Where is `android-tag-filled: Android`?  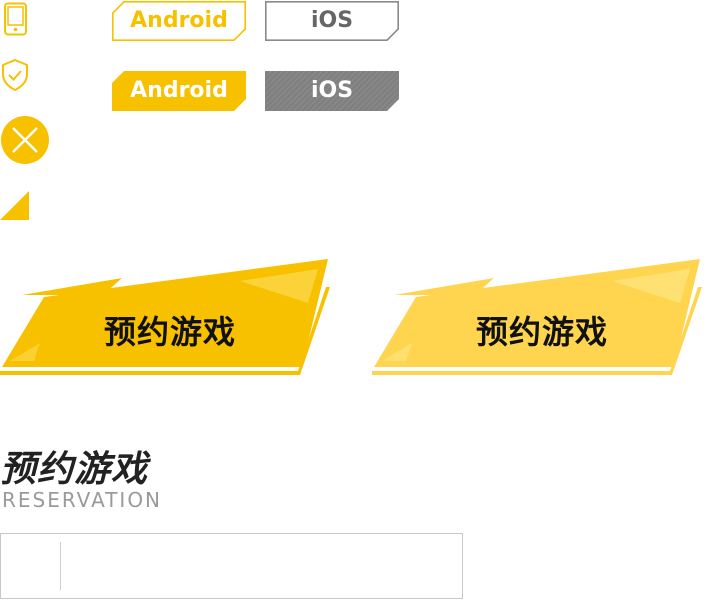
android-tag-filled: Android is located at coordinates (179, 91).